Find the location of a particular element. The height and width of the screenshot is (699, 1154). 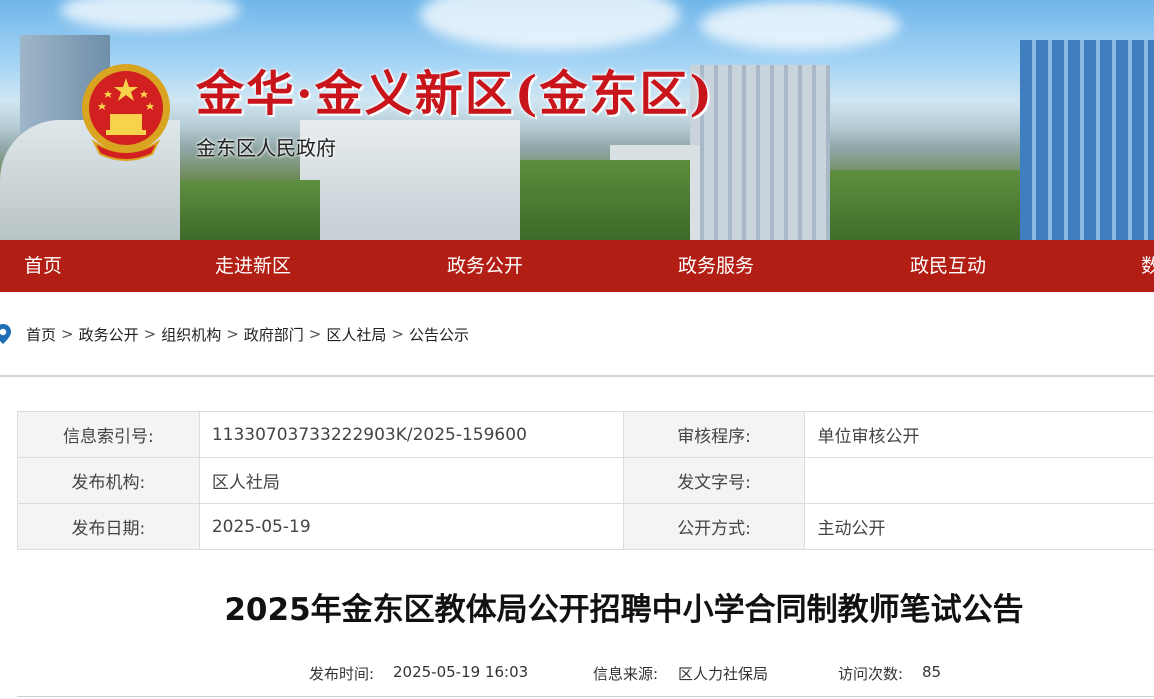

breadcrumb-departments: 政府部门 is located at coordinates (274, 334).